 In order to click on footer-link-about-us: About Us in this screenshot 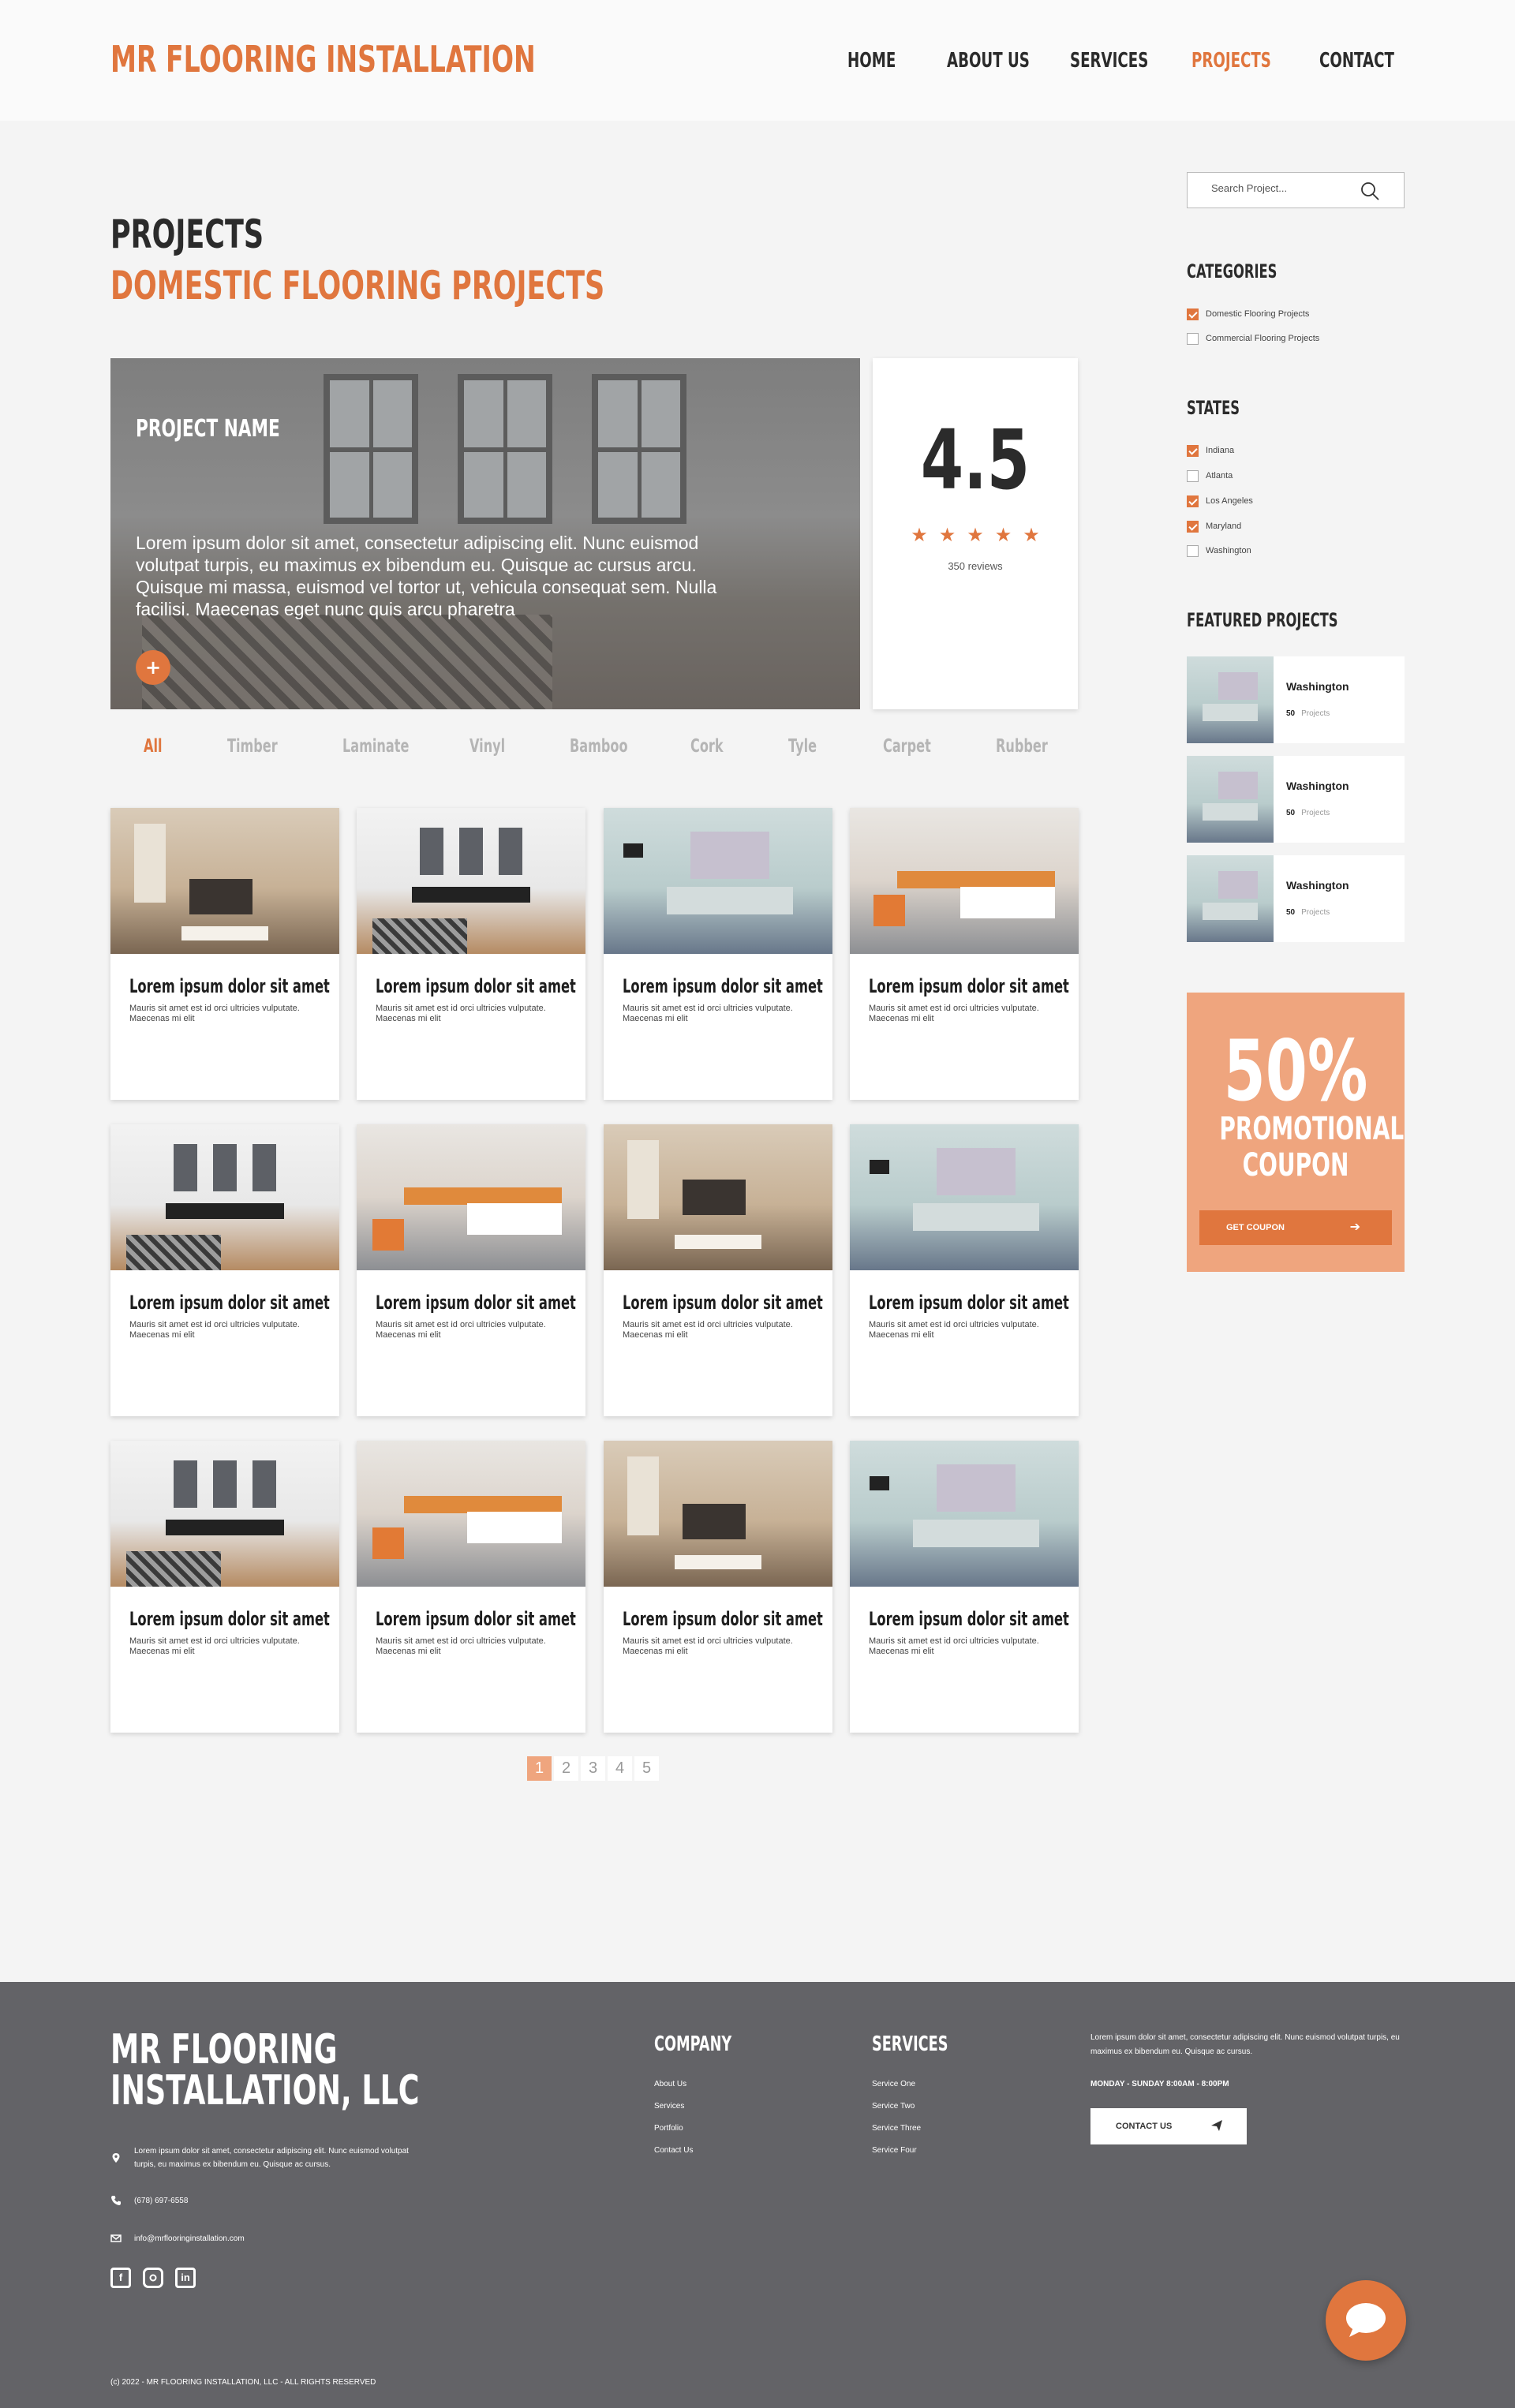, I will do `click(670, 2084)`.